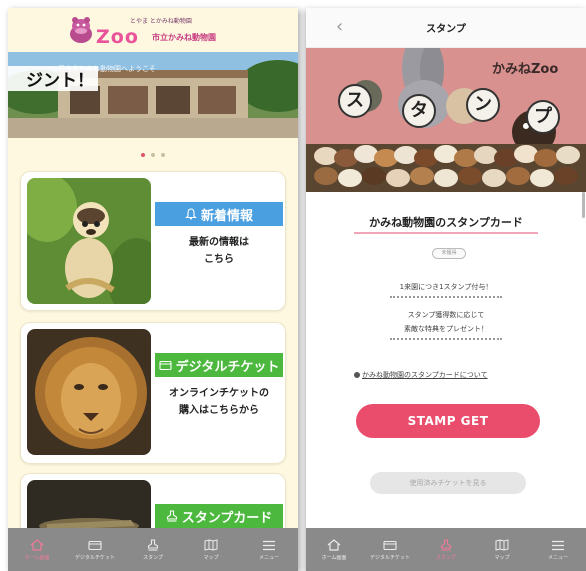 This screenshot has width=586, height=571. I want to click on news-label: 新着情報, so click(219, 214).